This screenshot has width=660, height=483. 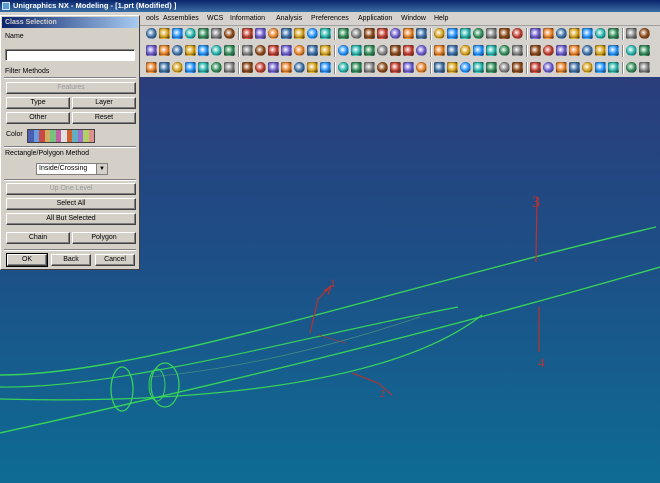 What do you see at coordinates (27, 260) in the screenshot?
I see `ok-button: OK` at bounding box center [27, 260].